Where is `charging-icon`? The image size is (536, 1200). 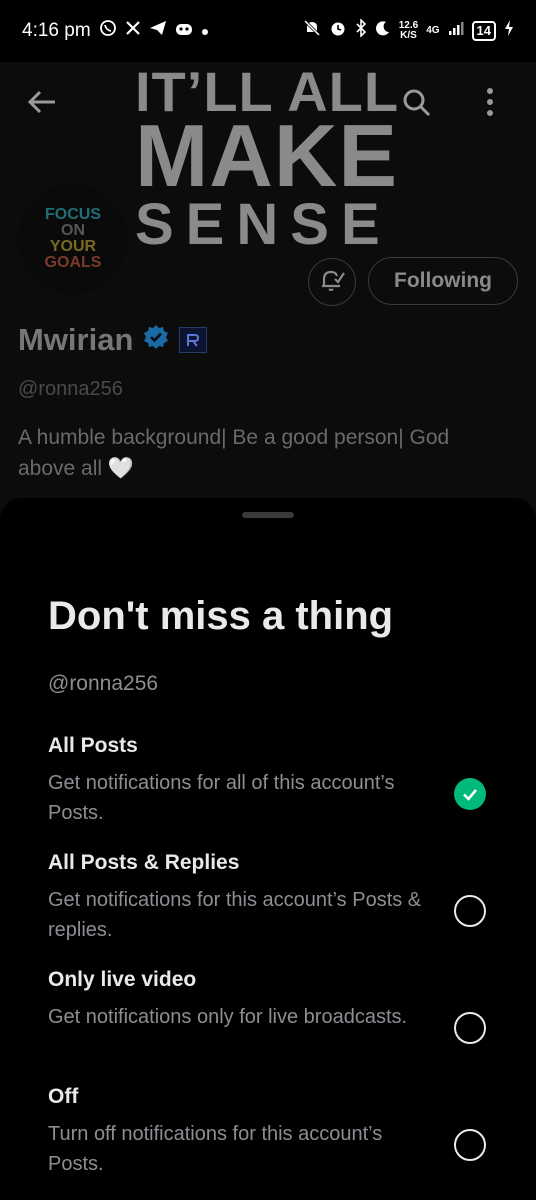 charging-icon is located at coordinates (509, 31).